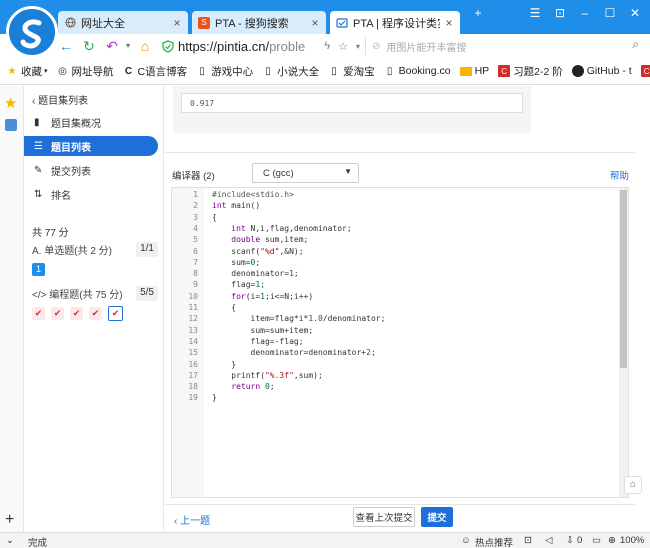 This screenshot has width=650, height=548. I want to click on bookmark-item: ★ 收藏 ▾, so click(27, 71).